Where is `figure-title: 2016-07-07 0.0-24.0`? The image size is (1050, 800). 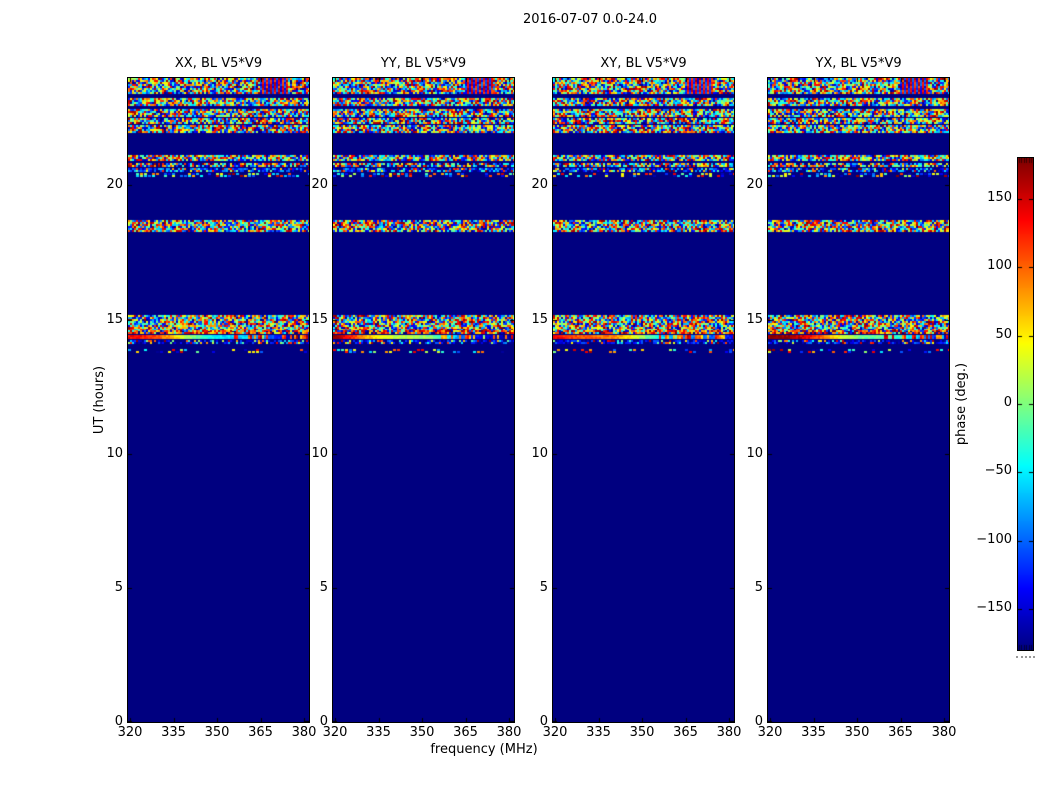
figure-title: 2016-07-07 0.0-24.0 is located at coordinates (590, 19).